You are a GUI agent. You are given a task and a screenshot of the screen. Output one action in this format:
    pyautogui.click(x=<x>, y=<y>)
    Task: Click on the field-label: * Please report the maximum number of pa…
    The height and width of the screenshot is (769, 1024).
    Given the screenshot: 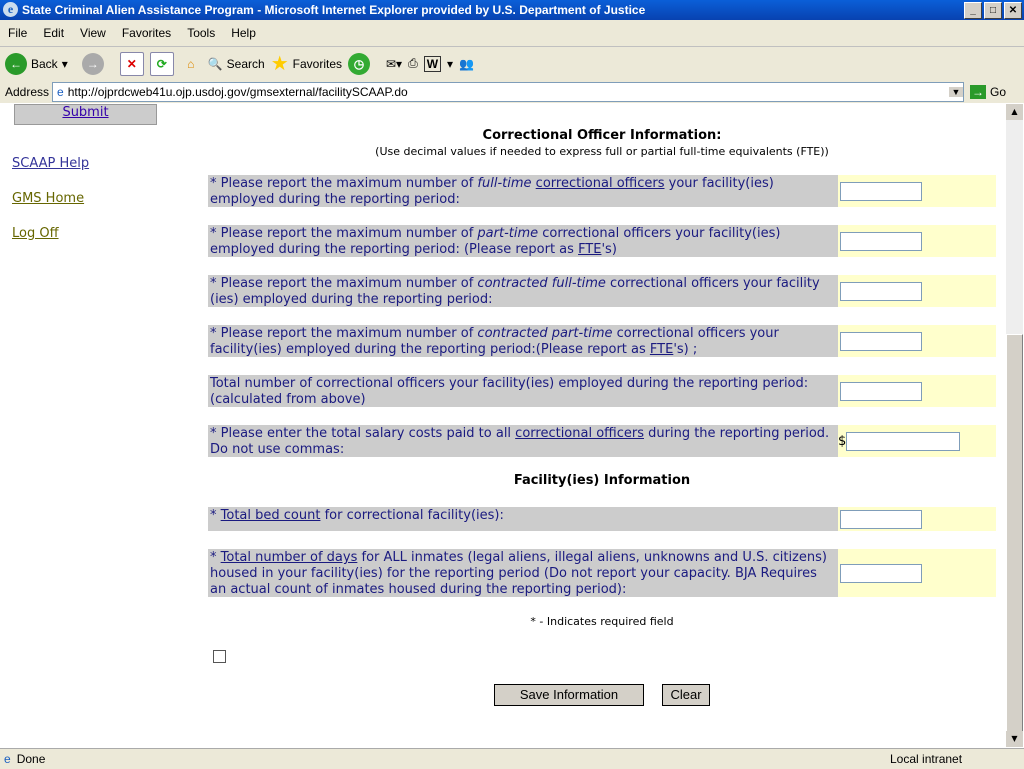 What is the action you would take?
    pyautogui.click(x=523, y=241)
    